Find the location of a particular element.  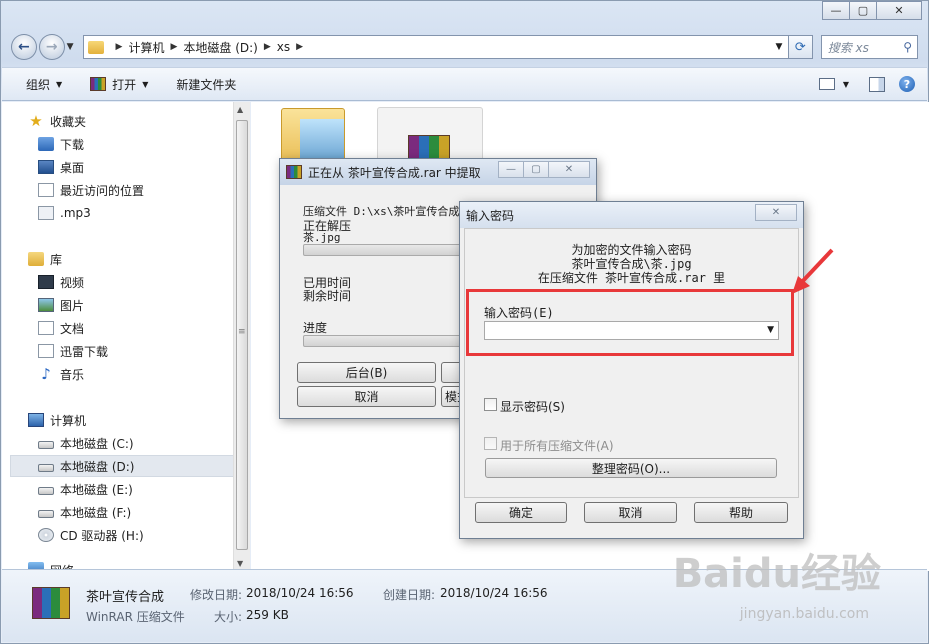

command-bar: 组织 ▼ 打开 ▼ 新建文件夹 ▼ ? is located at coordinates (464, 84).